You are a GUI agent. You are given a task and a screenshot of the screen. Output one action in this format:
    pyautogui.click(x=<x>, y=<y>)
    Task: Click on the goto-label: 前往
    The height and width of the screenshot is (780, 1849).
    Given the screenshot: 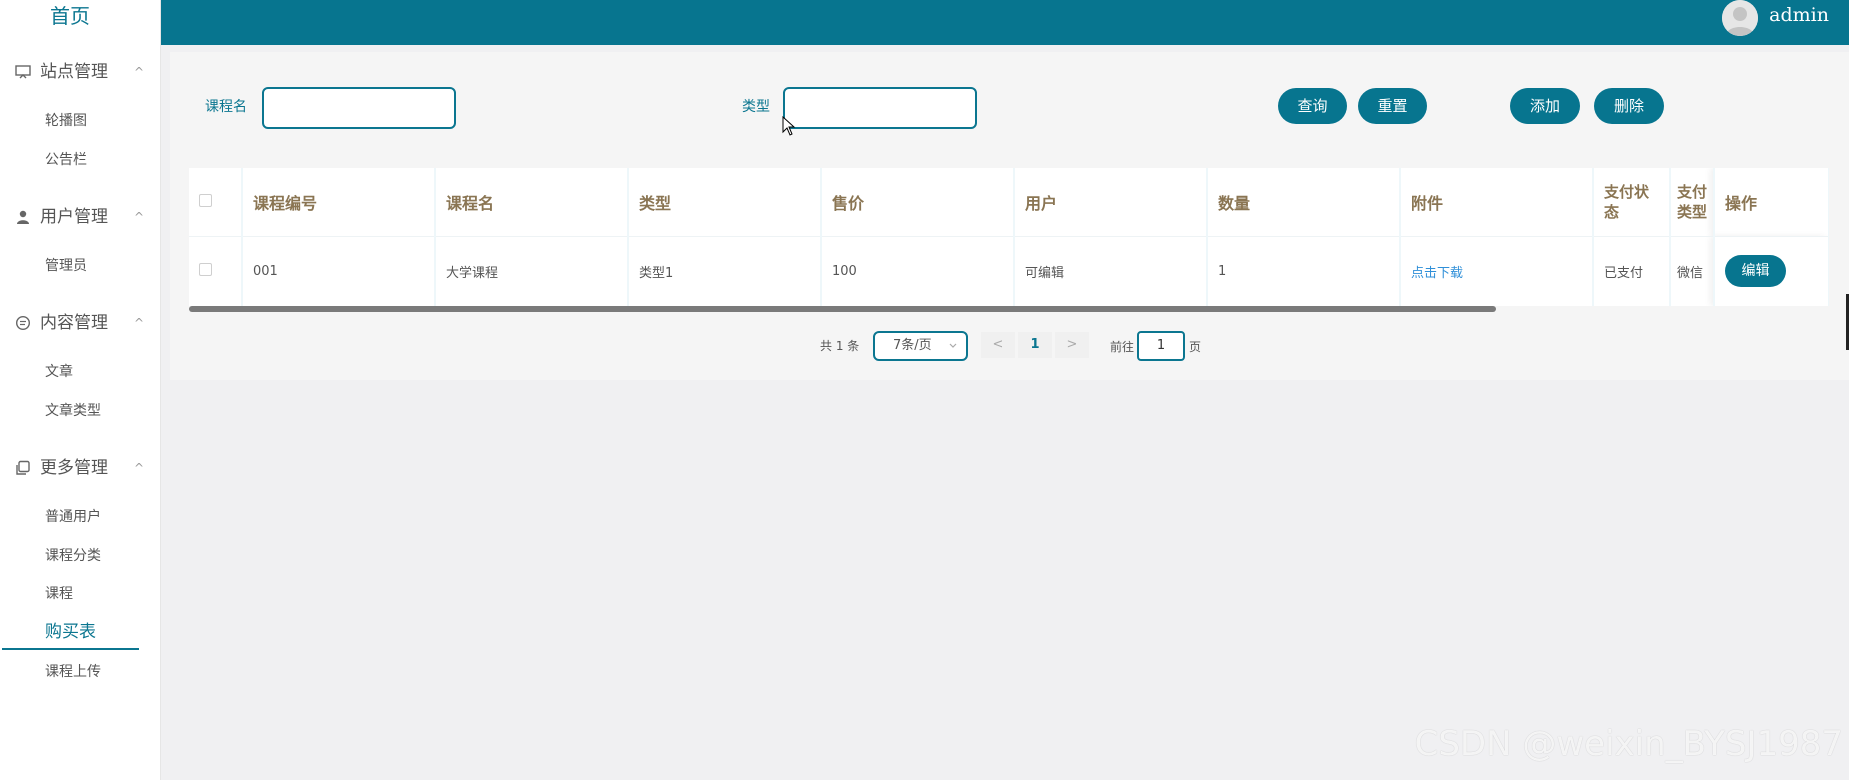 What is the action you would take?
    pyautogui.click(x=1122, y=347)
    